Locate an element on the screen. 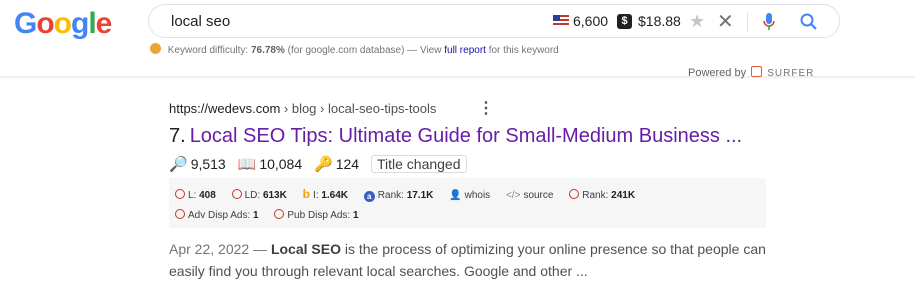  metric-pages: 📖 10,084 is located at coordinates (270, 164).